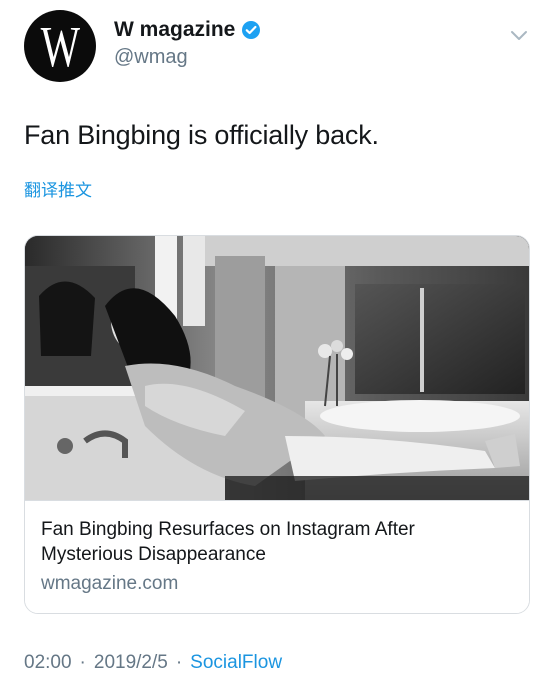  What do you see at coordinates (187, 43) in the screenshot?
I see `author-names: W magazine @wmag` at bounding box center [187, 43].